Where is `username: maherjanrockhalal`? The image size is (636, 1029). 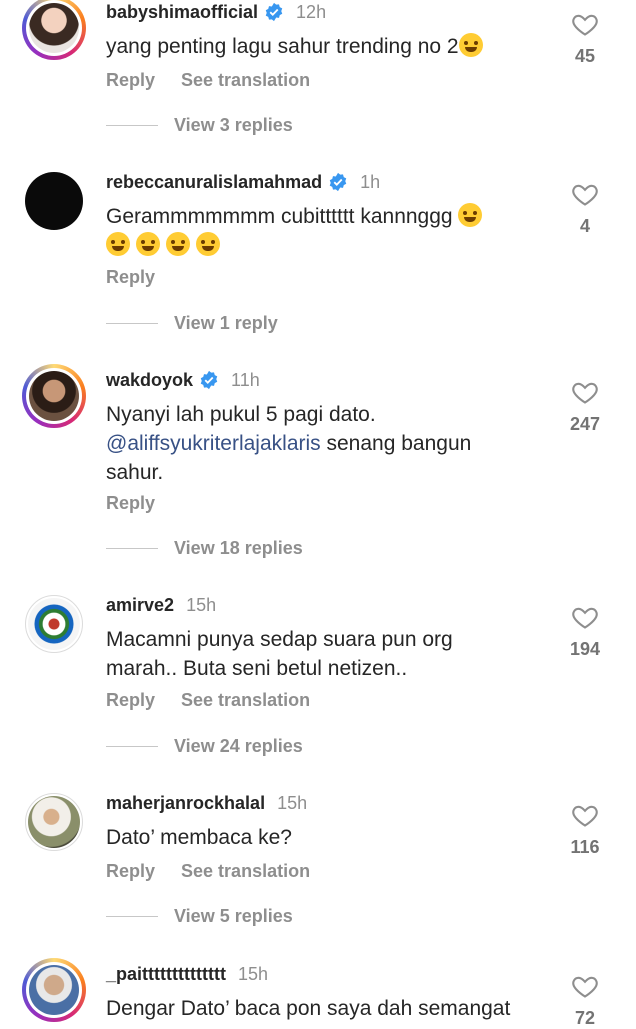
username: maherjanrockhalal is located at coordinates (185, 803).